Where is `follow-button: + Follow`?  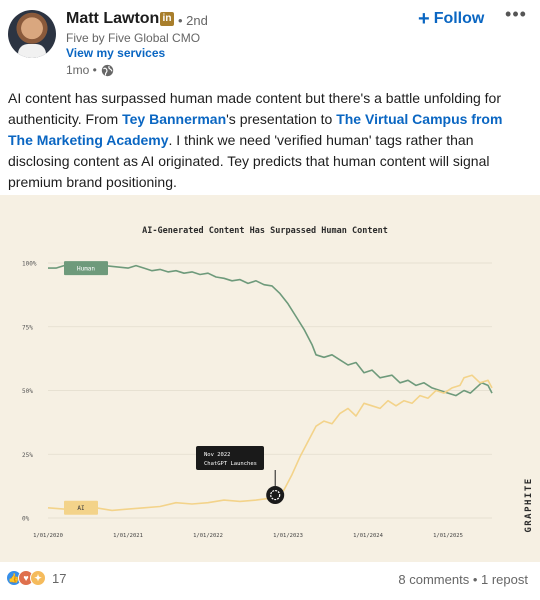
follow-button: + Follow is located at coordinates (451, 19).